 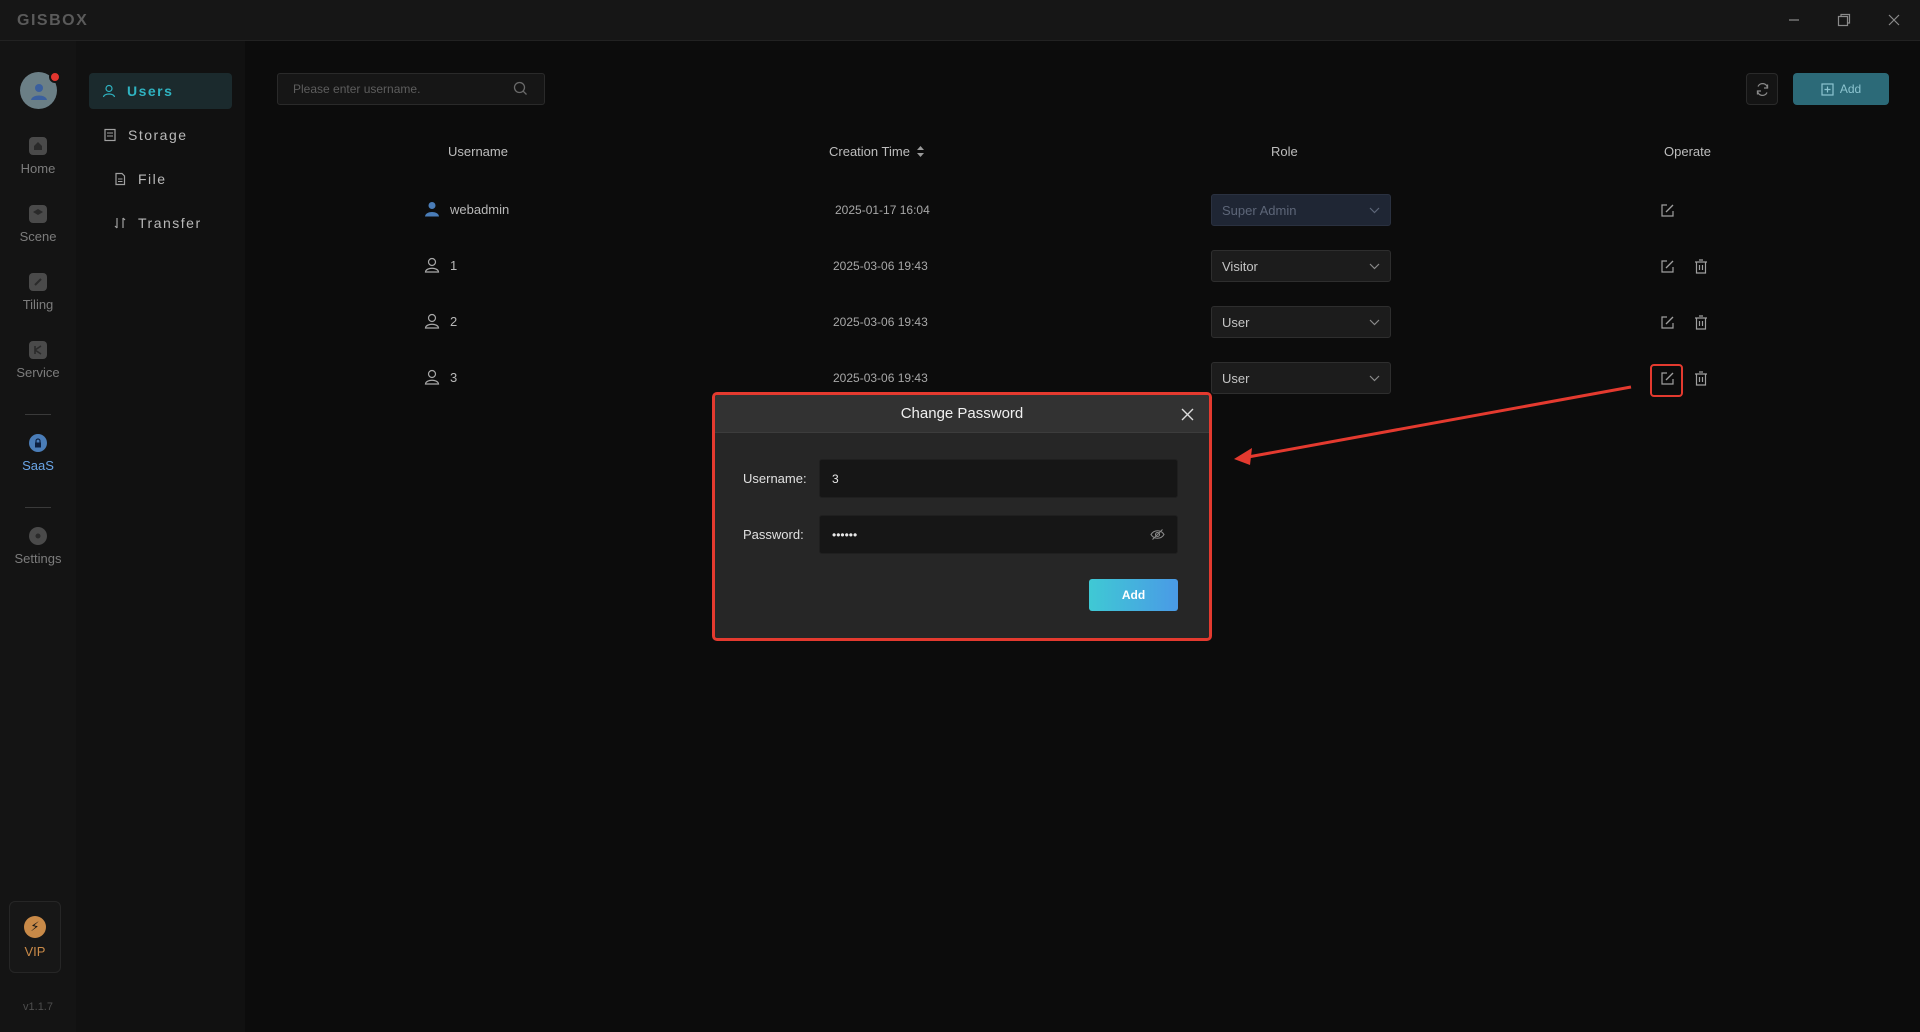 What do you see at coordinates (38, 146) in the screenshot?
I see `home-icon` at bounding box center [38, 146].